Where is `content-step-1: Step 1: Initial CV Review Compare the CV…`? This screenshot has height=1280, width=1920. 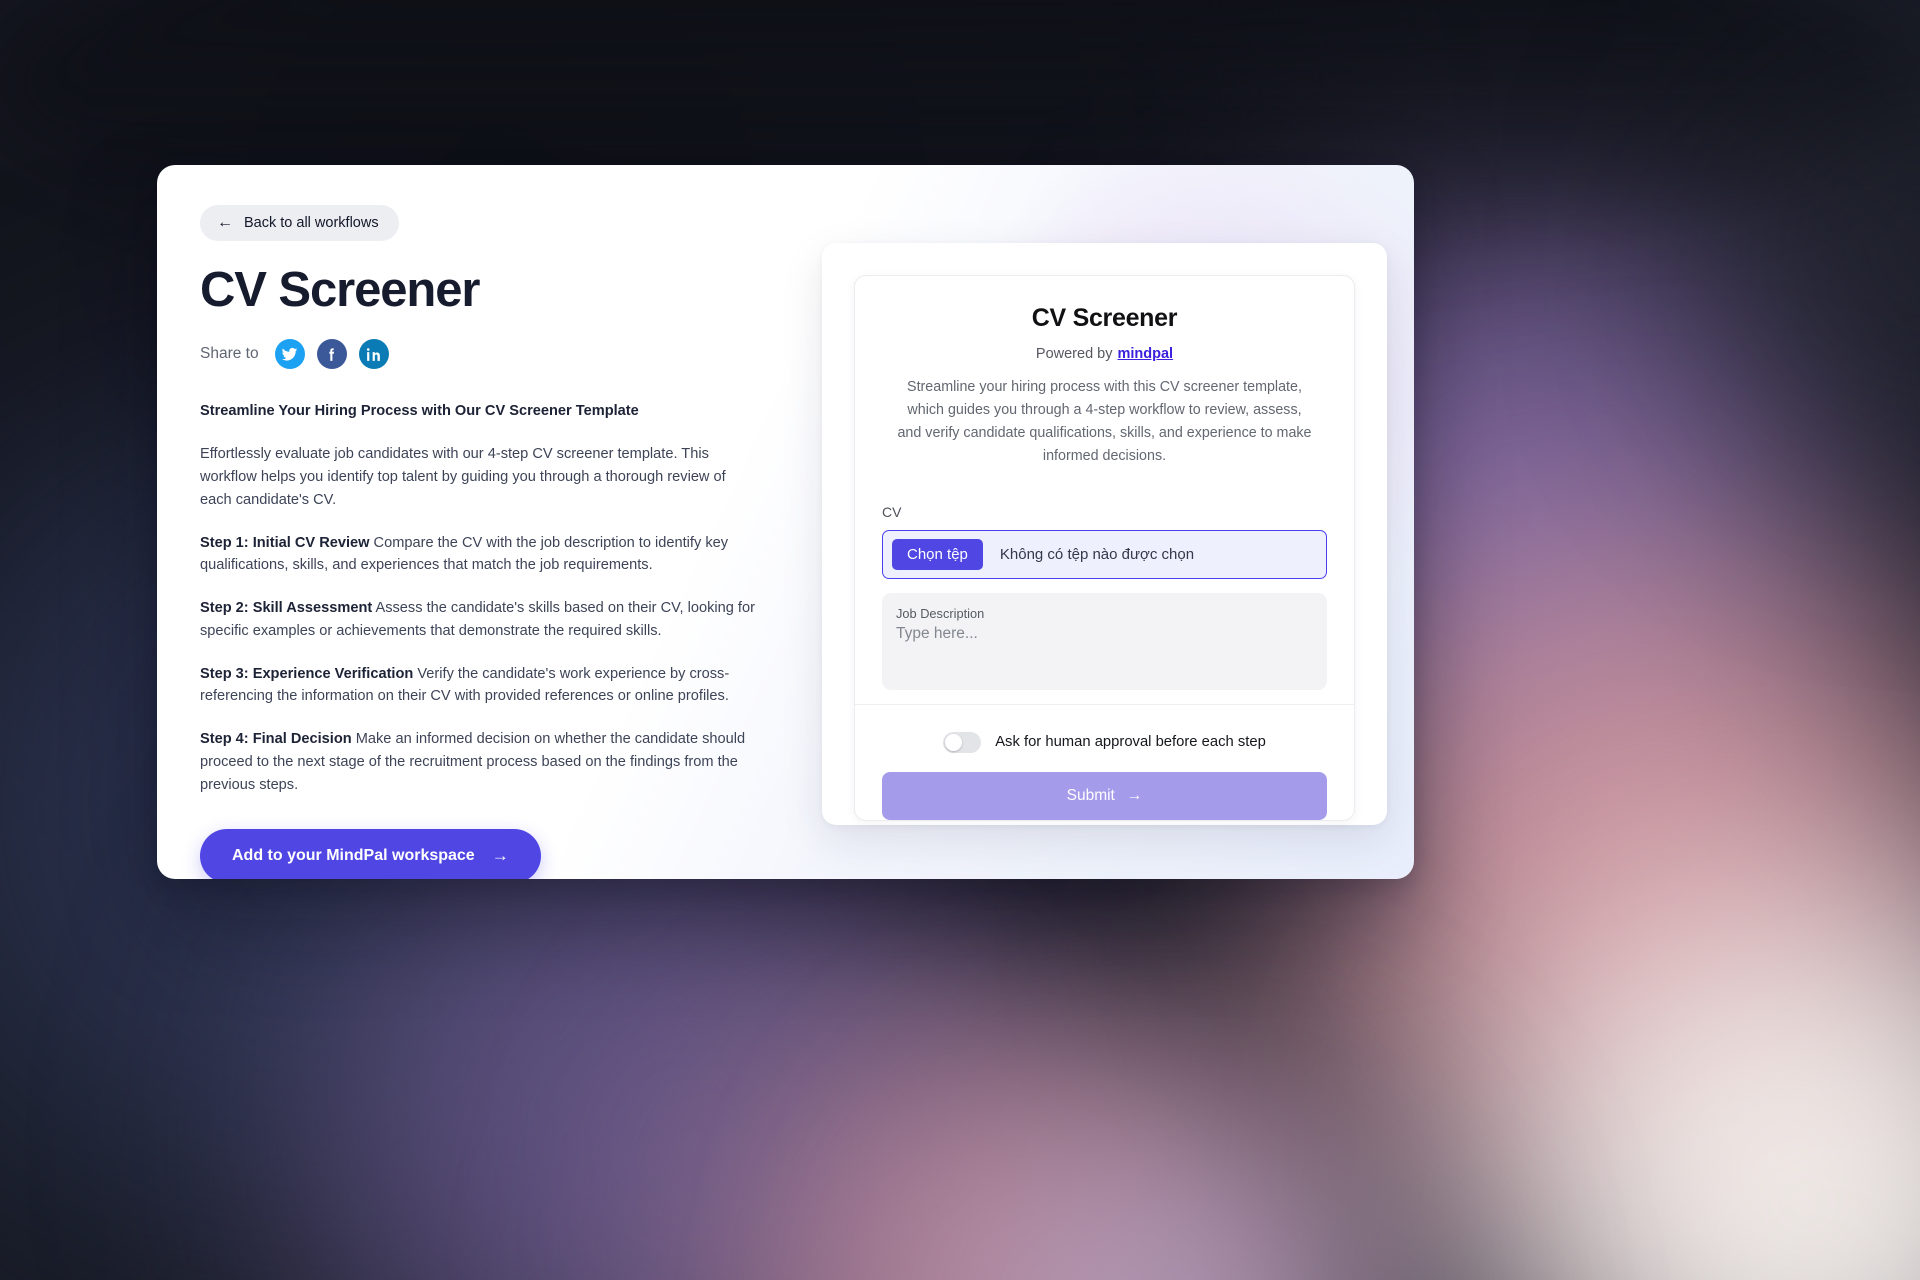 content-step-1: Step 1: Initial CV Review Compare the CV… is located at coordinates (480, 555).